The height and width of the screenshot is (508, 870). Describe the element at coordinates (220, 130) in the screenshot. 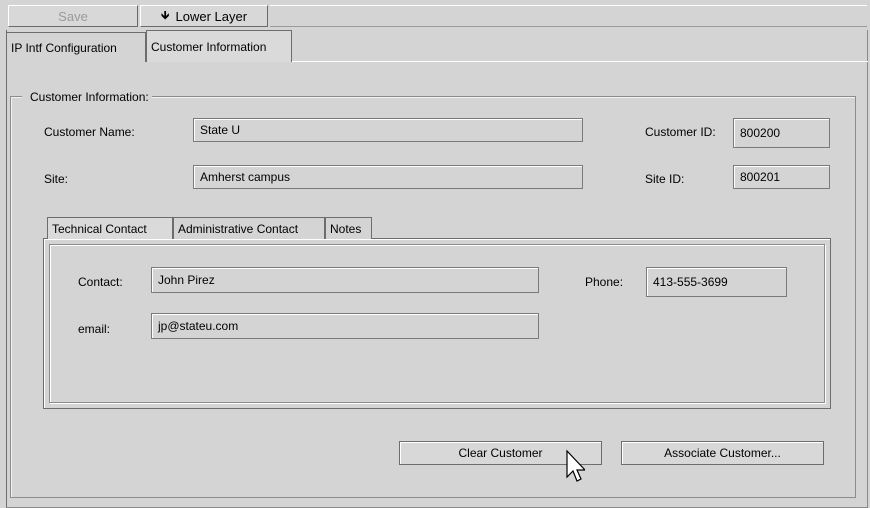

I see `customer-name-value: State U` at that location.